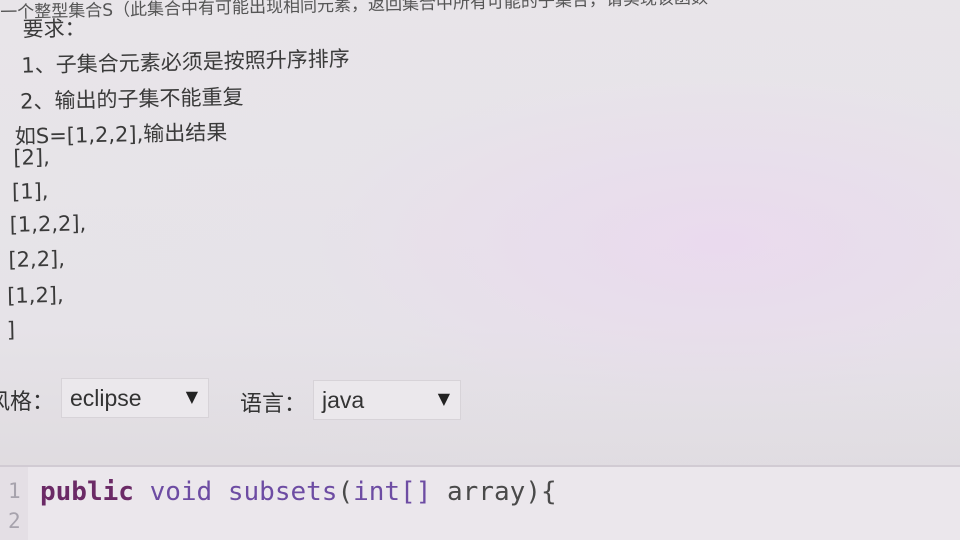 The image size is (960, 540). What do you see at coordinates (31, 157) in the screenshot?
I see `output-line: [2],` at bounding box center [31, 157].